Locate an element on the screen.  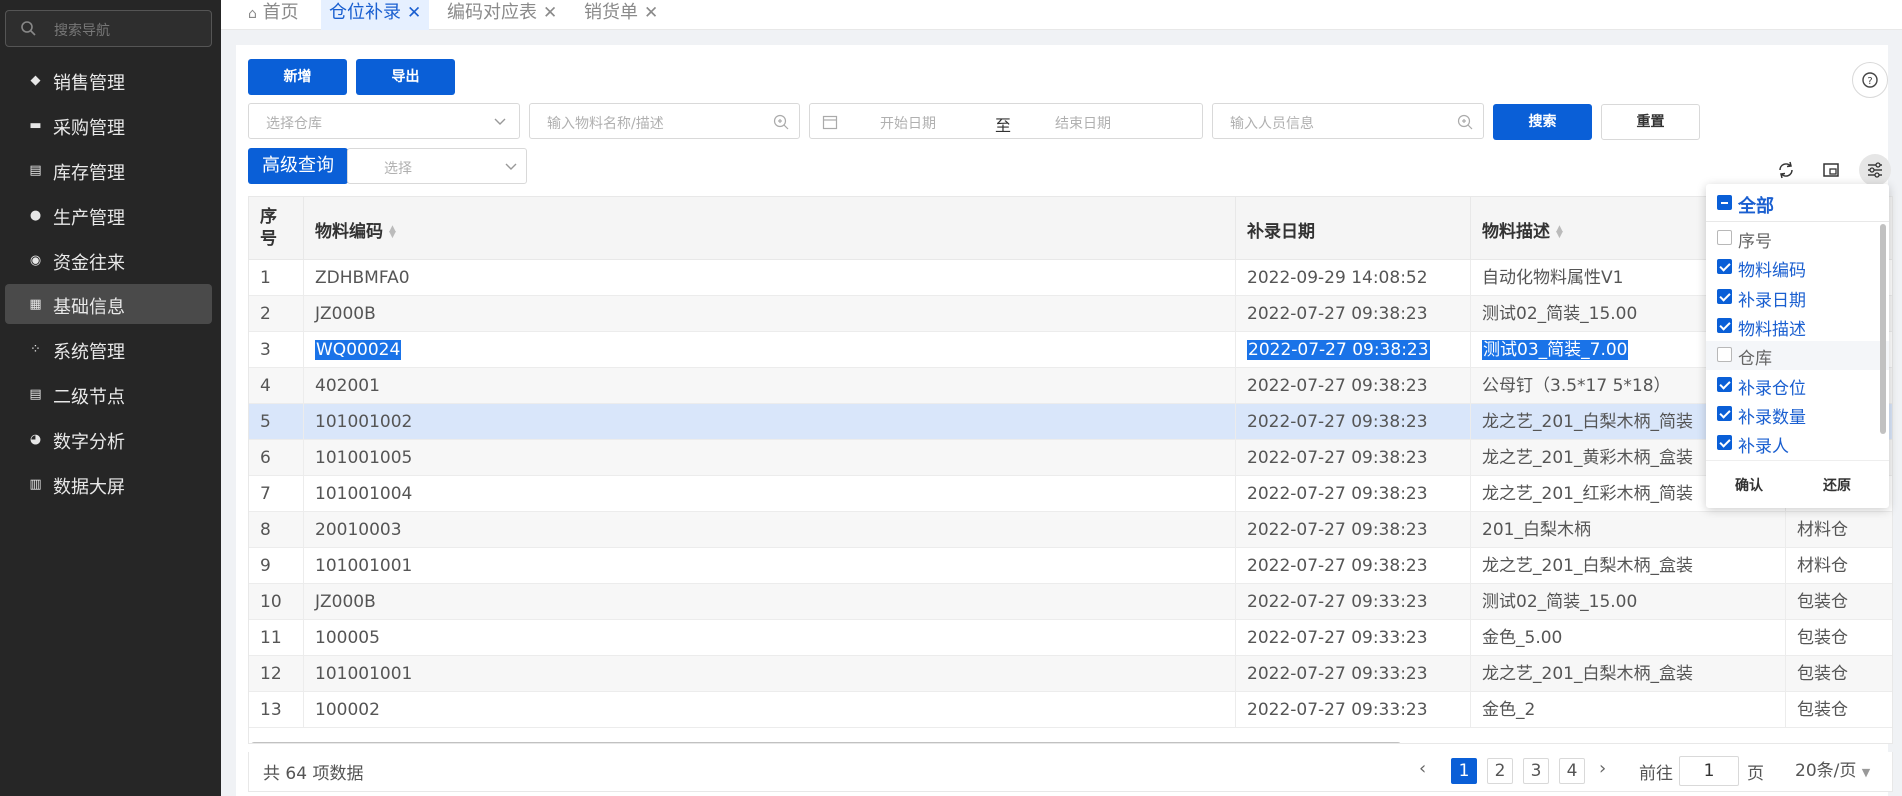
sidebar-item-production: ● 生产管理 is located at coordinates (108, 215).